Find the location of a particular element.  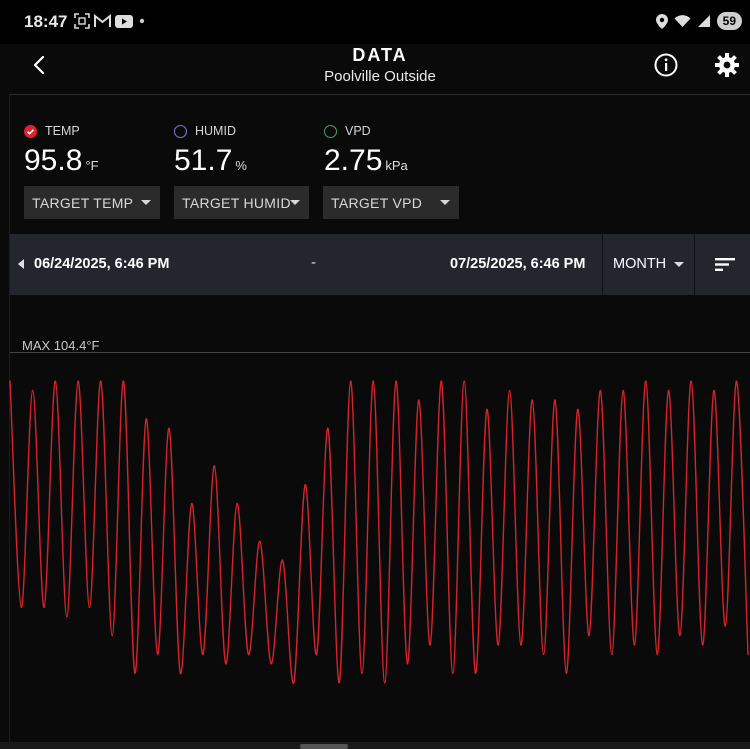

dot-icon is located at coordinates (142, 21).